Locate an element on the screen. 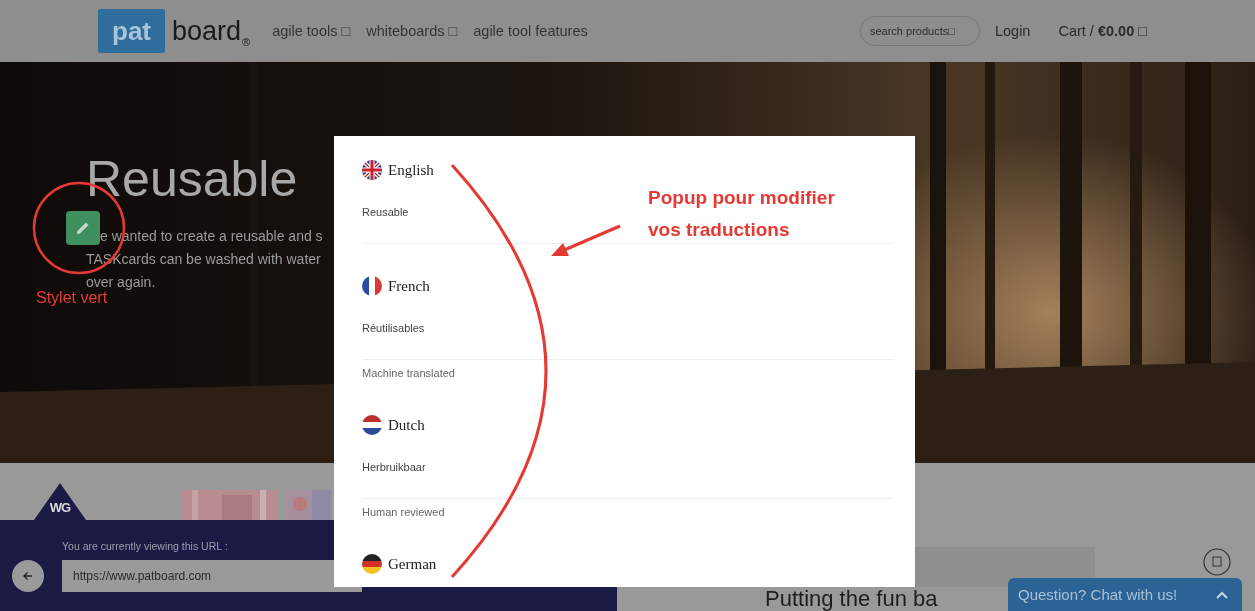 Image resolution: width=1255 pixels, height=611 pixels. translation-status: Machine translated is located at coordinates (408, 373).